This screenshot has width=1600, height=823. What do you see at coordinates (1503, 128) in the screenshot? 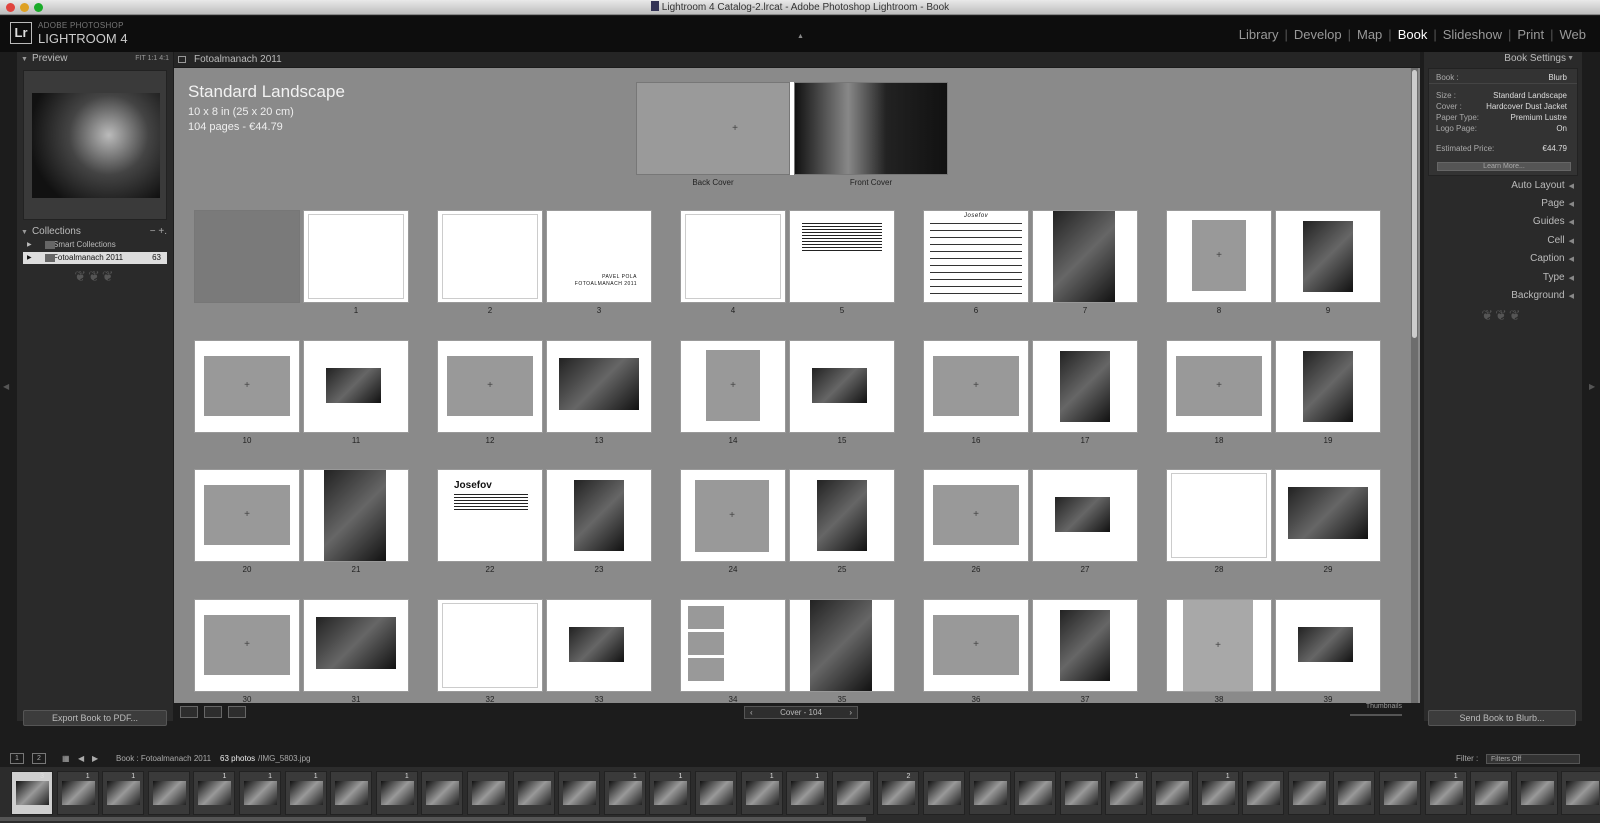
I see `setting-logo-page: Logo Page: On` at bounding box center [1503, 128].